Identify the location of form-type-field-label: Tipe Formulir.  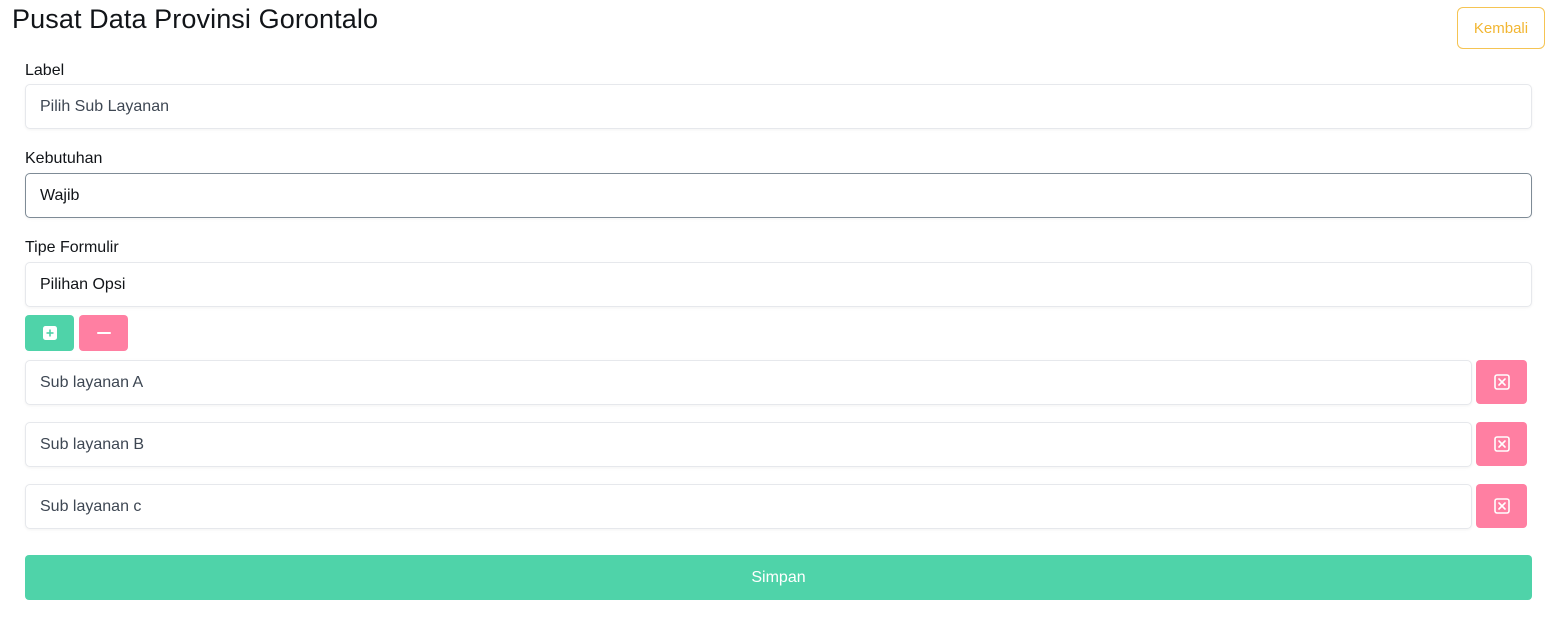
(72, 247).